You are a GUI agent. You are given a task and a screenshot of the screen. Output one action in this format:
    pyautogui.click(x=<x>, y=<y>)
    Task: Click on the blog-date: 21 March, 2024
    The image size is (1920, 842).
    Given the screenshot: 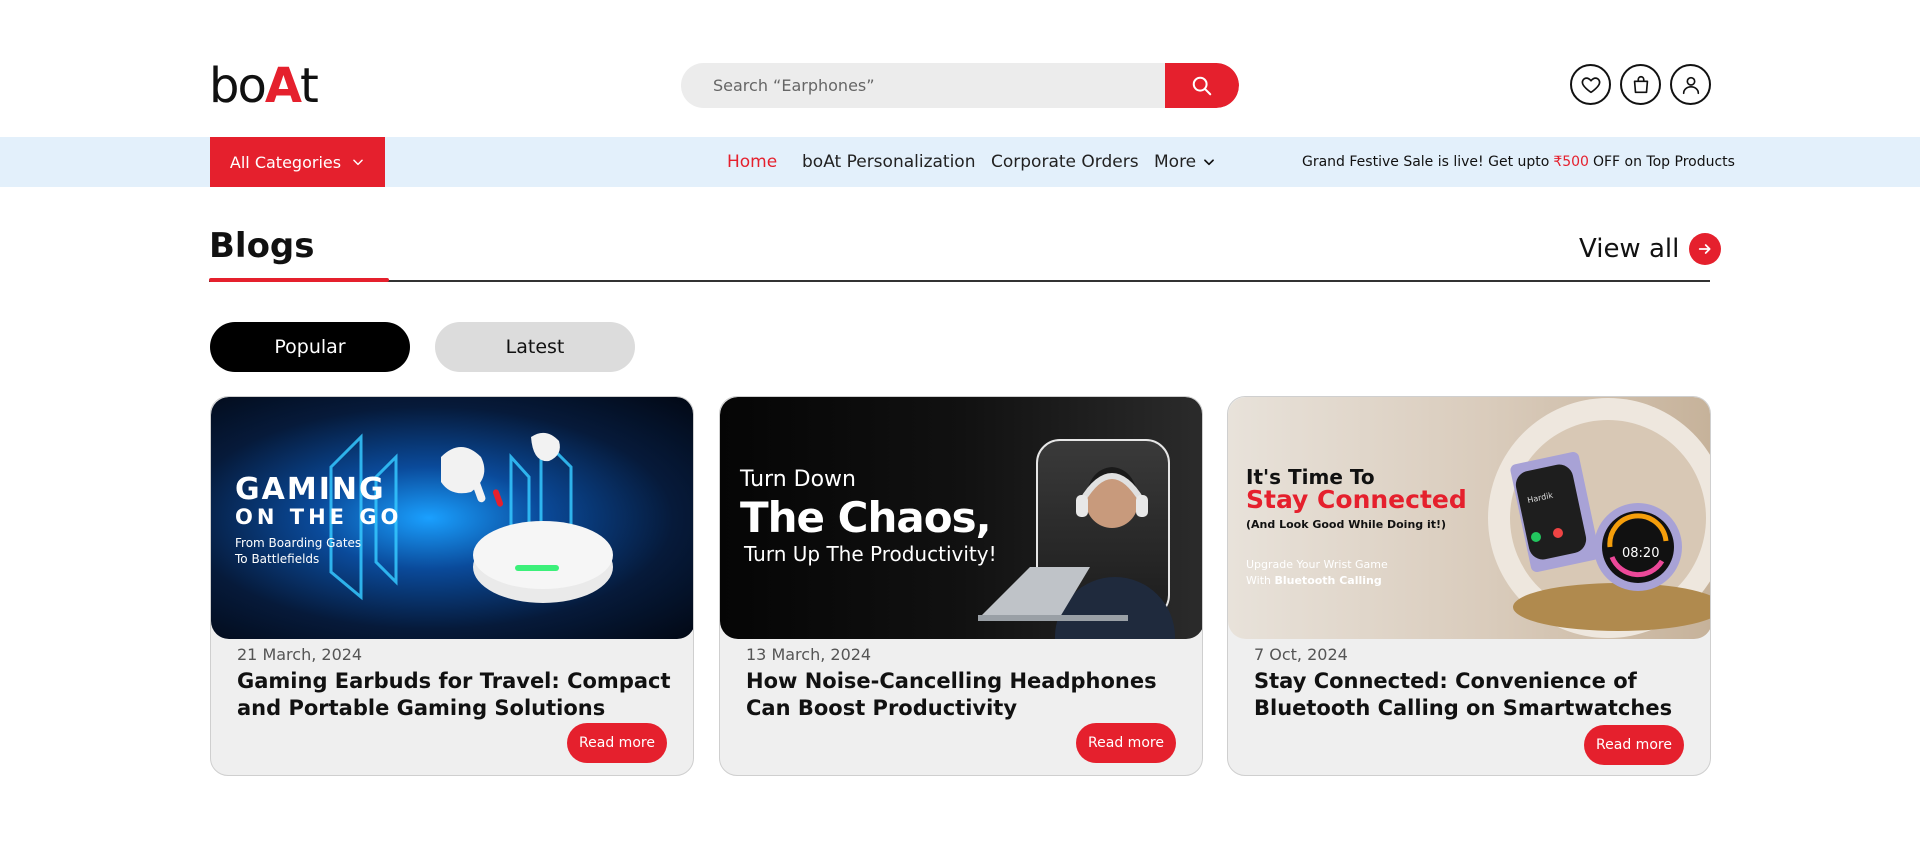 What is the action you would take?
    pyautogui.click(x=300, y=654)
    